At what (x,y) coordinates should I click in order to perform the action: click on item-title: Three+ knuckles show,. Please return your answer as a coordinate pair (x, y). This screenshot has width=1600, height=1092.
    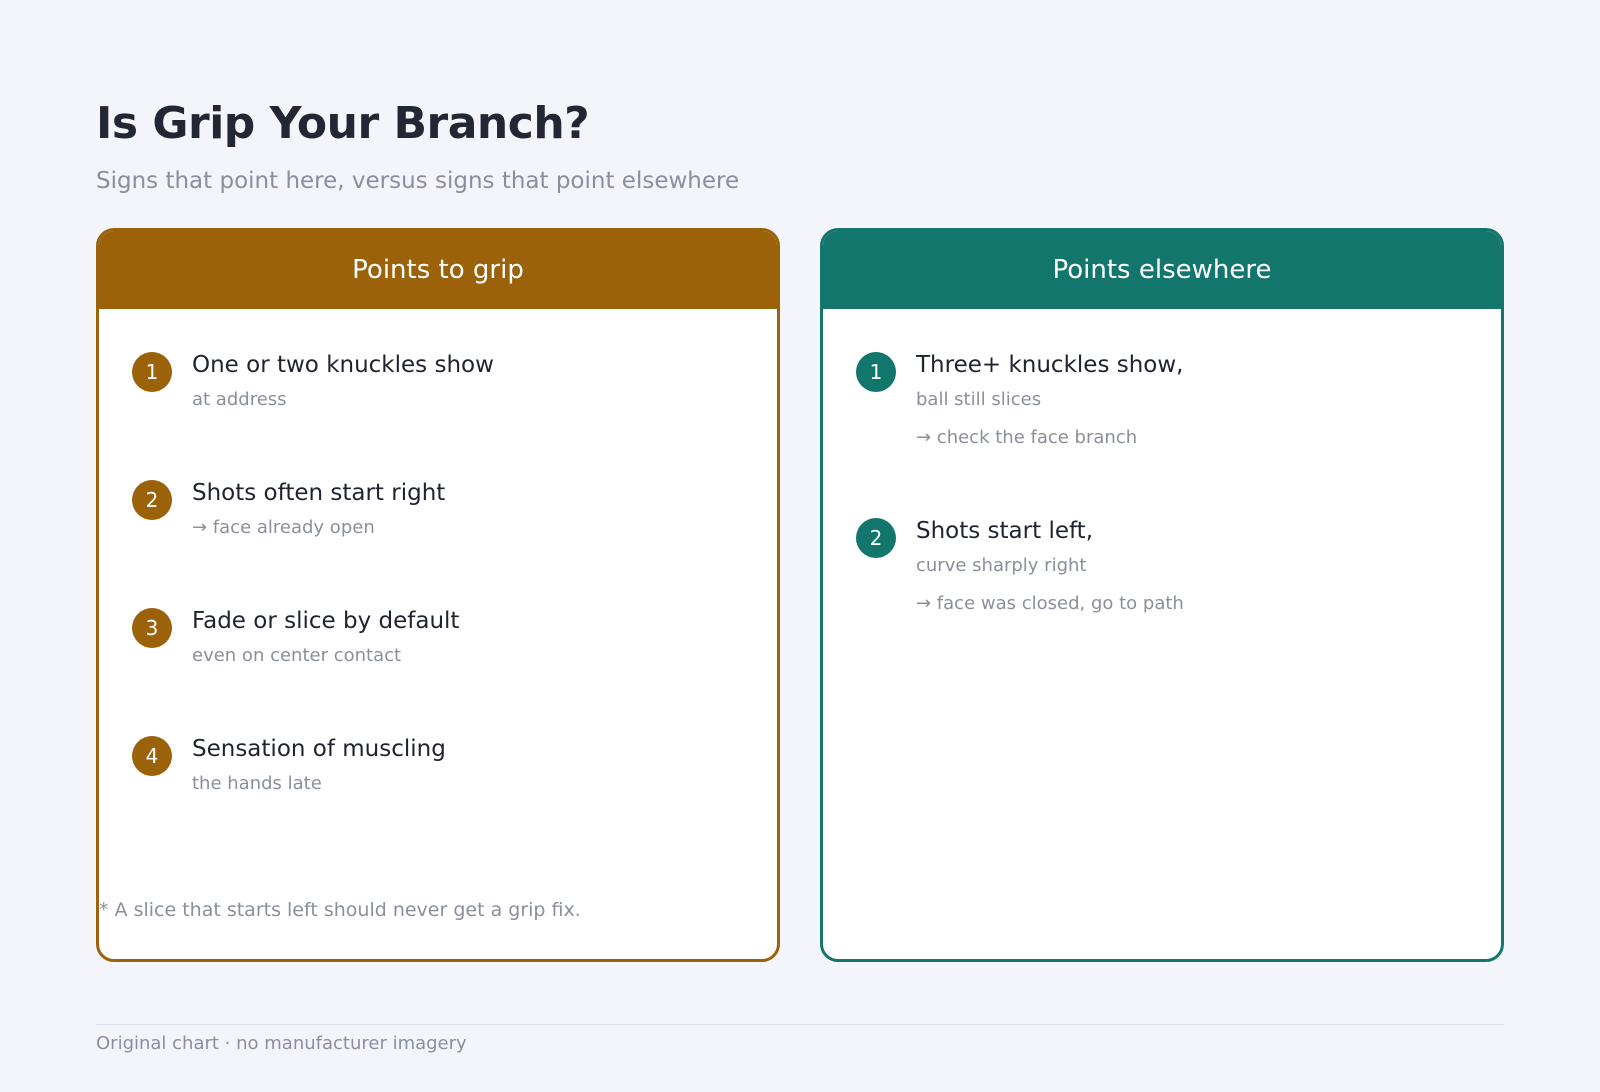
    Looking at the image, I should click on (1050, 365).